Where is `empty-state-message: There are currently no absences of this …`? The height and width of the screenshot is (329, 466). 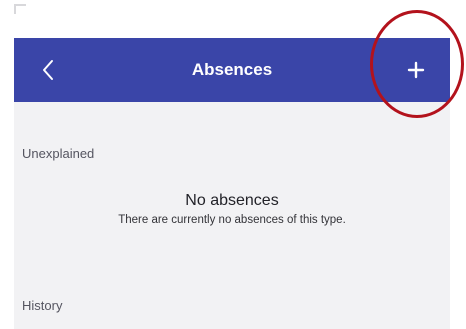 empty-state-message: There are currently no absences of this … is located at coordinates (232, 220).